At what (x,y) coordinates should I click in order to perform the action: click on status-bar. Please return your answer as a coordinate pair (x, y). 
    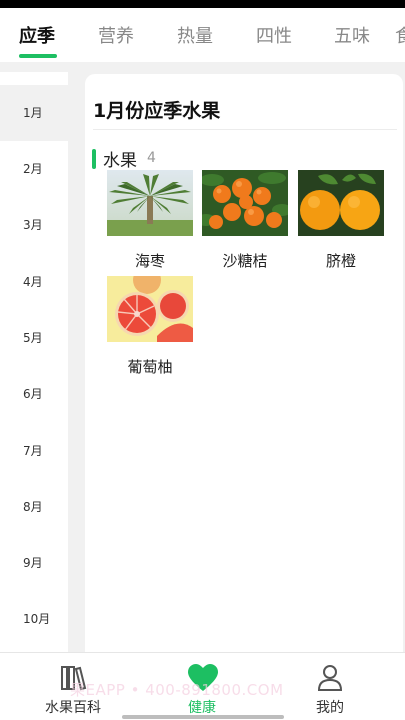
    Looking at the image, I should click on (202, 4).